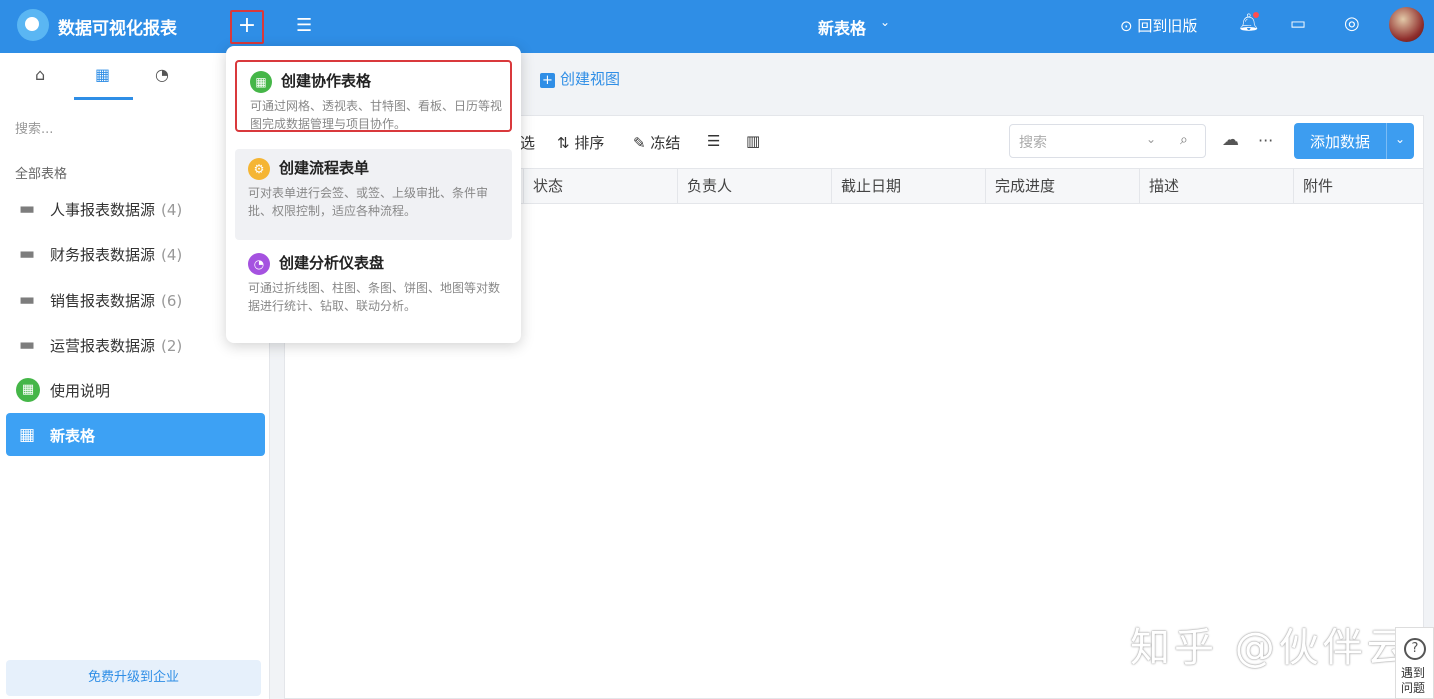 The image size is (1434, 699). I want to click on search-input: 搜索 ⌄ ⌕, so click(1107, 141).